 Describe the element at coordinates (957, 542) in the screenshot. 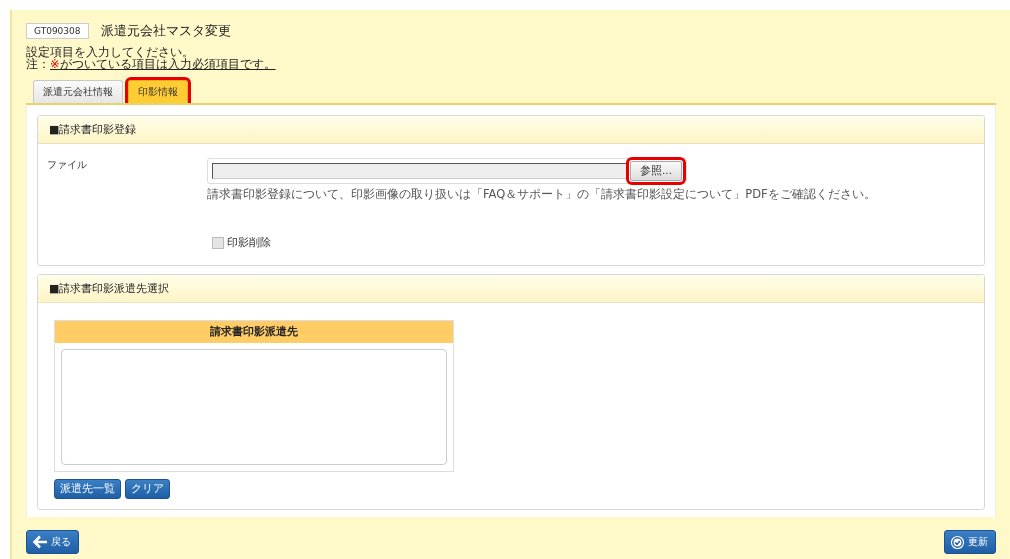

I see `check-circle-icon` at that location.